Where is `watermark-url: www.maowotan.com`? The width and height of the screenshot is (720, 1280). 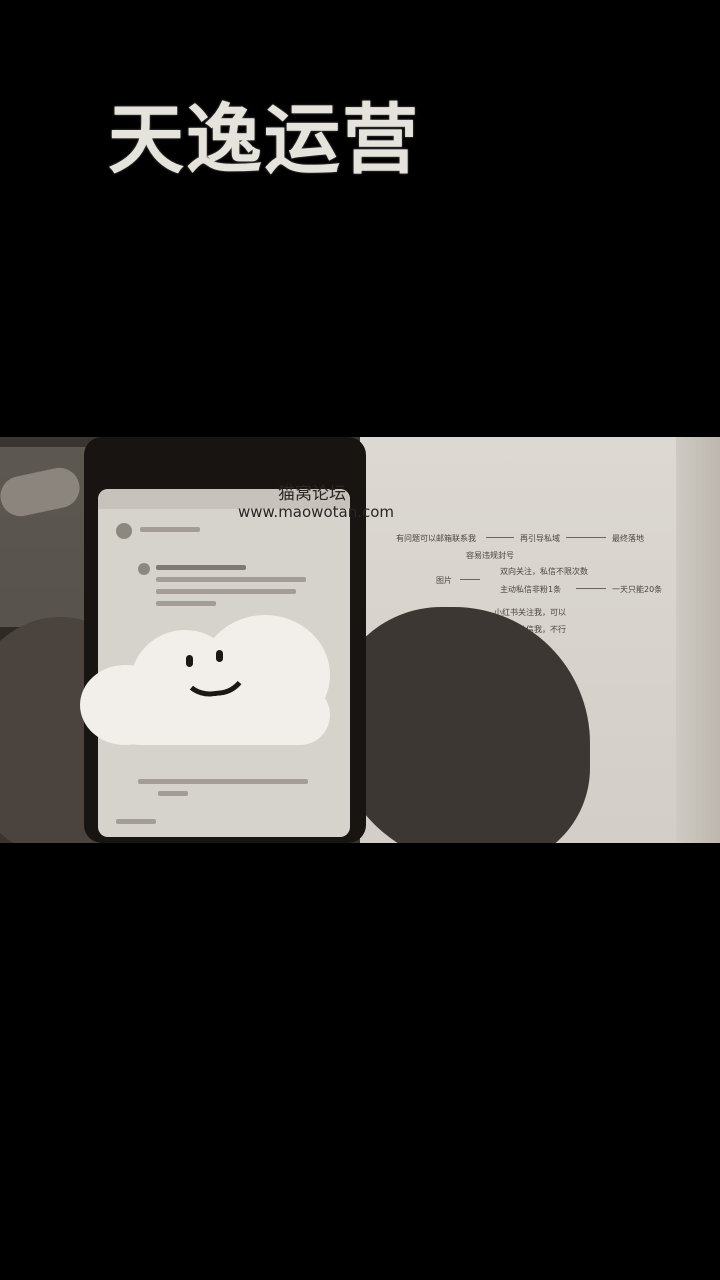 watermark-url: www.maowotan.com is located at coordinates (316, 512).